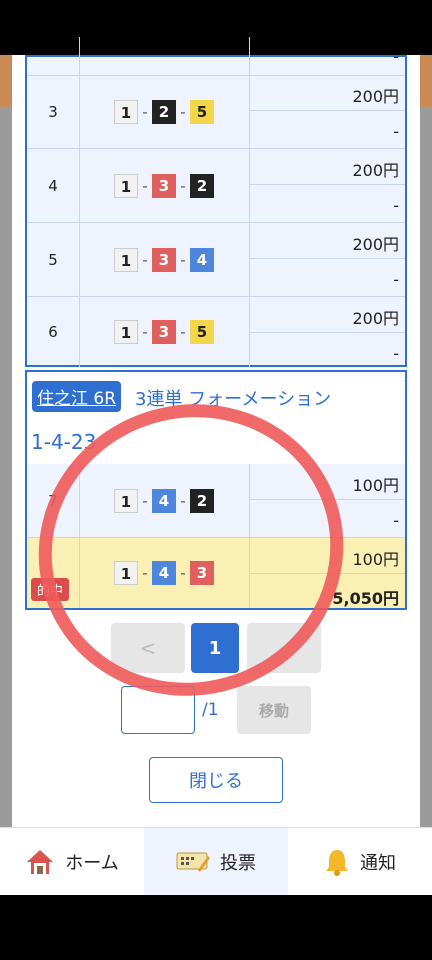 The width and height of the screenshot is (432, 960). Describe the element at coordinates (53, 259) in the screenshot. I see `row-number: 5` at that location.